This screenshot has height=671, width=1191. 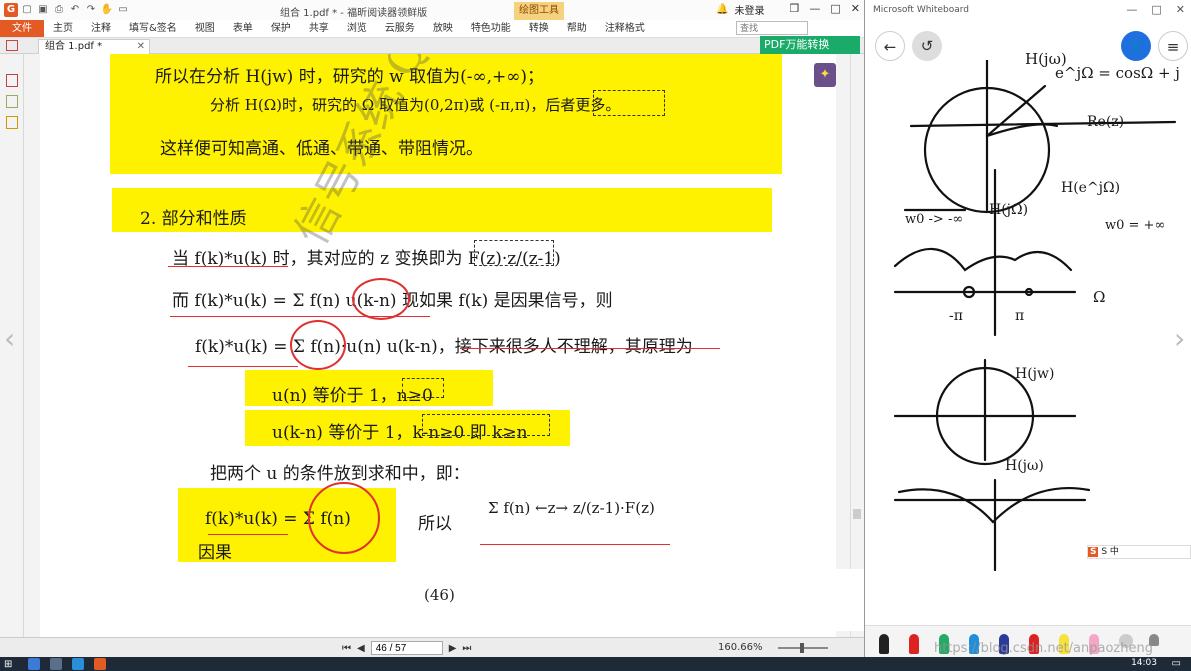 I want to click on scrollbar-thumb, so click(x=857, y=514).